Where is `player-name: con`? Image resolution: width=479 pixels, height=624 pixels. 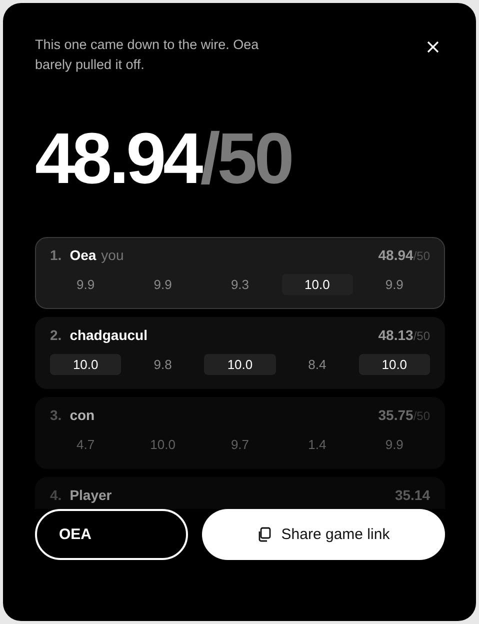 player-name: con is located at coordinates (82, 415).